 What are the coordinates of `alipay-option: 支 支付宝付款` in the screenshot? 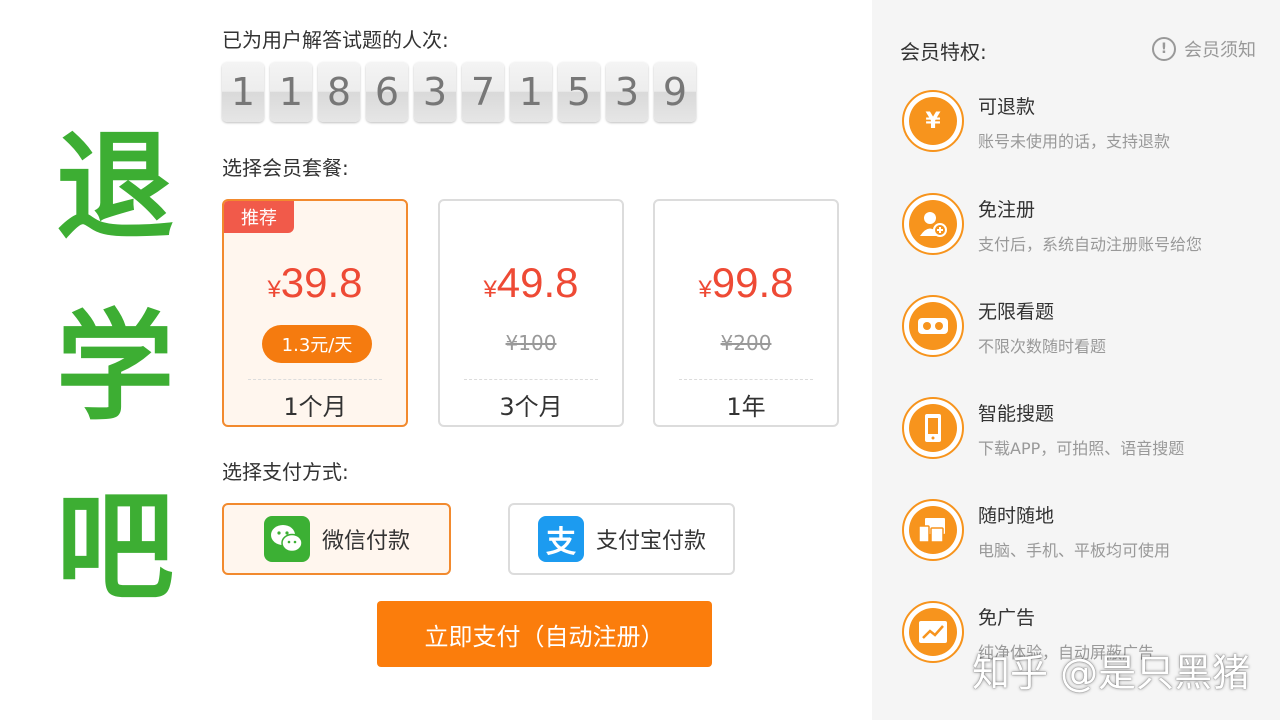 It's located at (621, 539).